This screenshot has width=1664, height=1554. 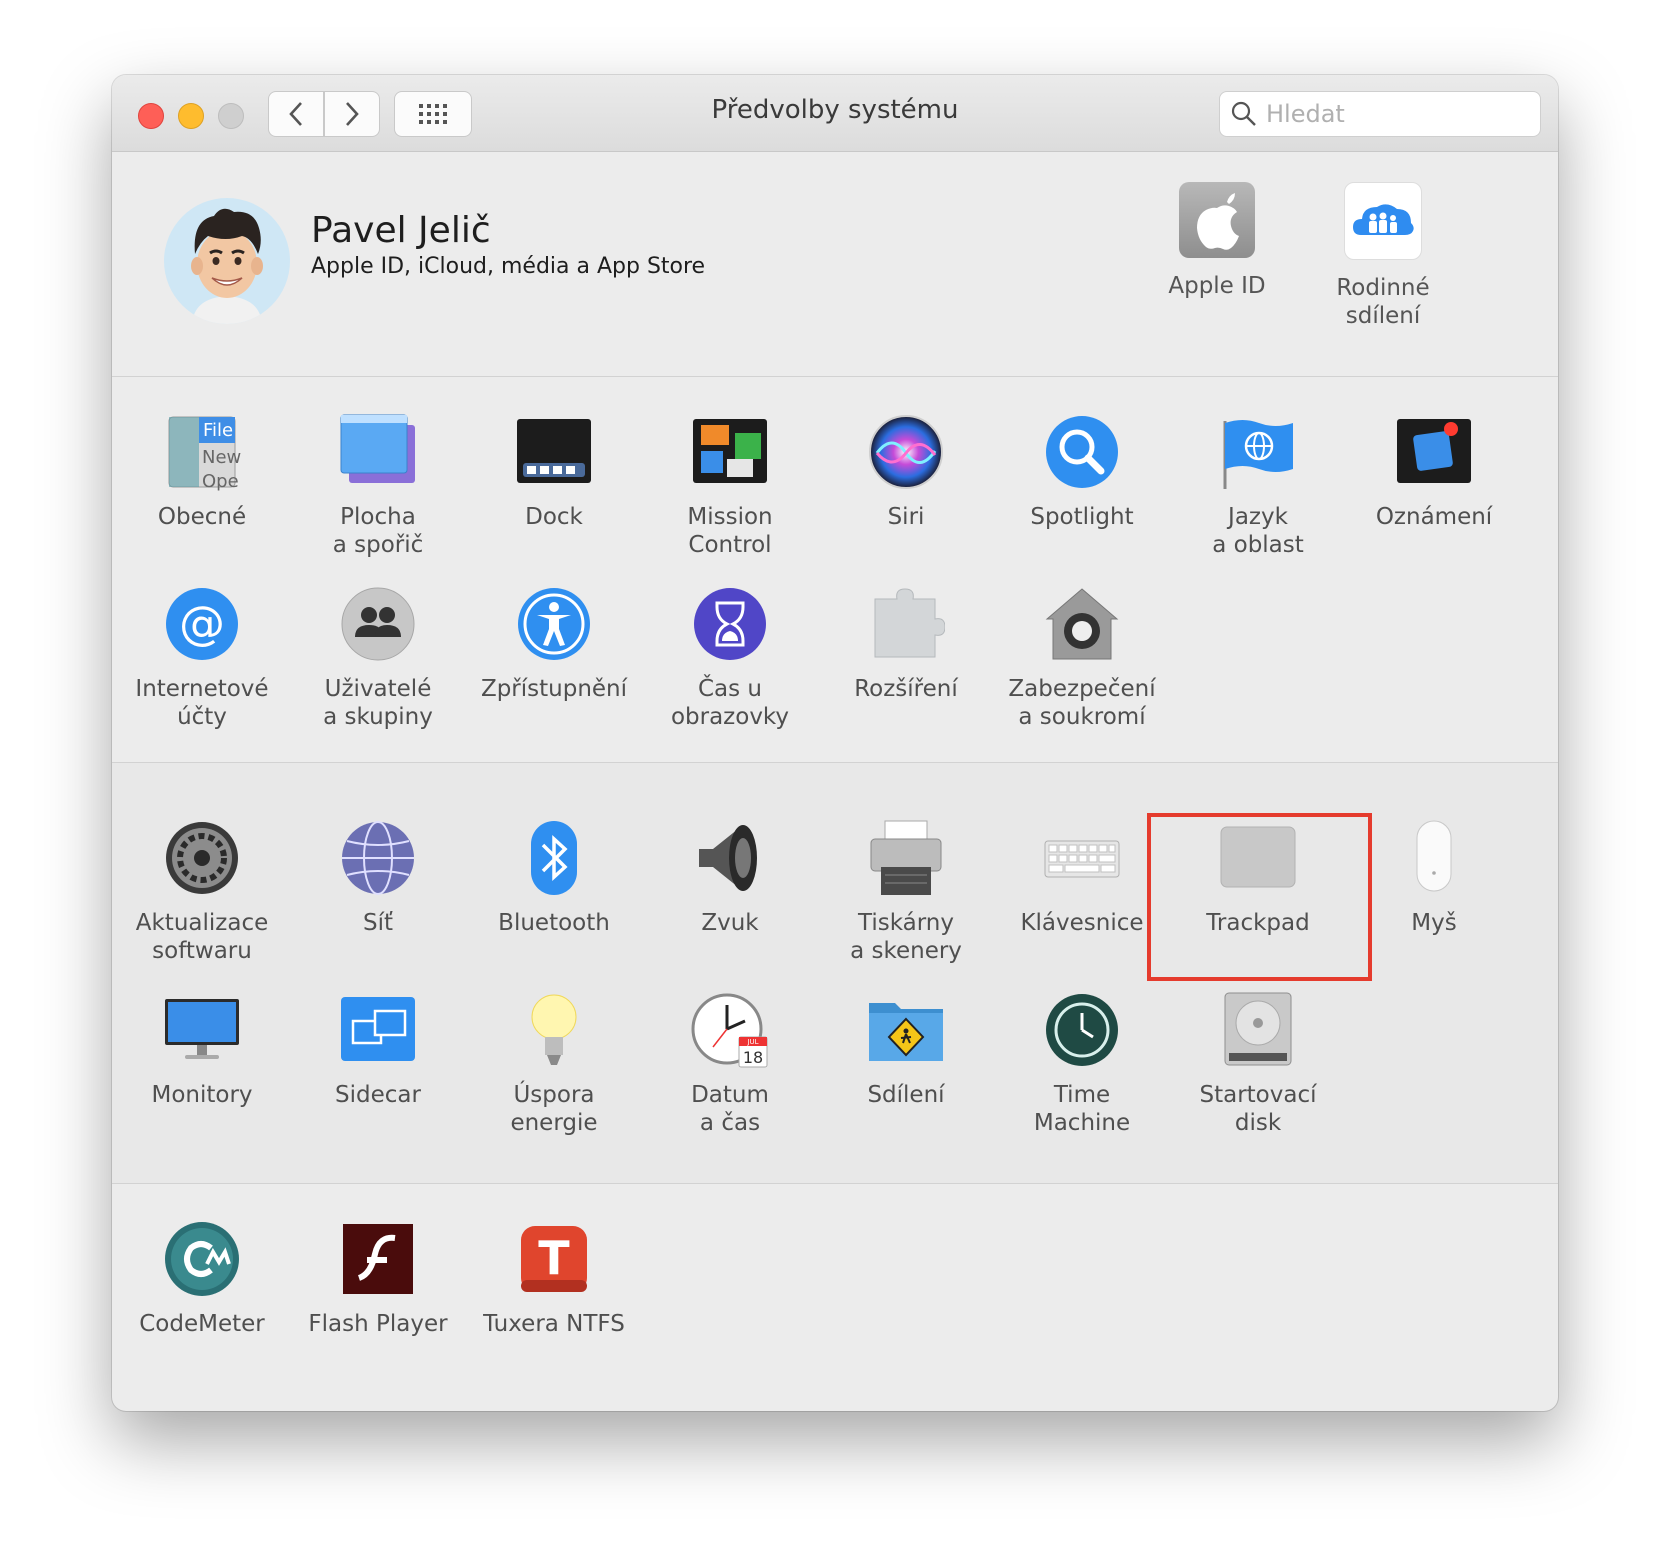 I want to click on siri-icon, so click(x=906, y=452).